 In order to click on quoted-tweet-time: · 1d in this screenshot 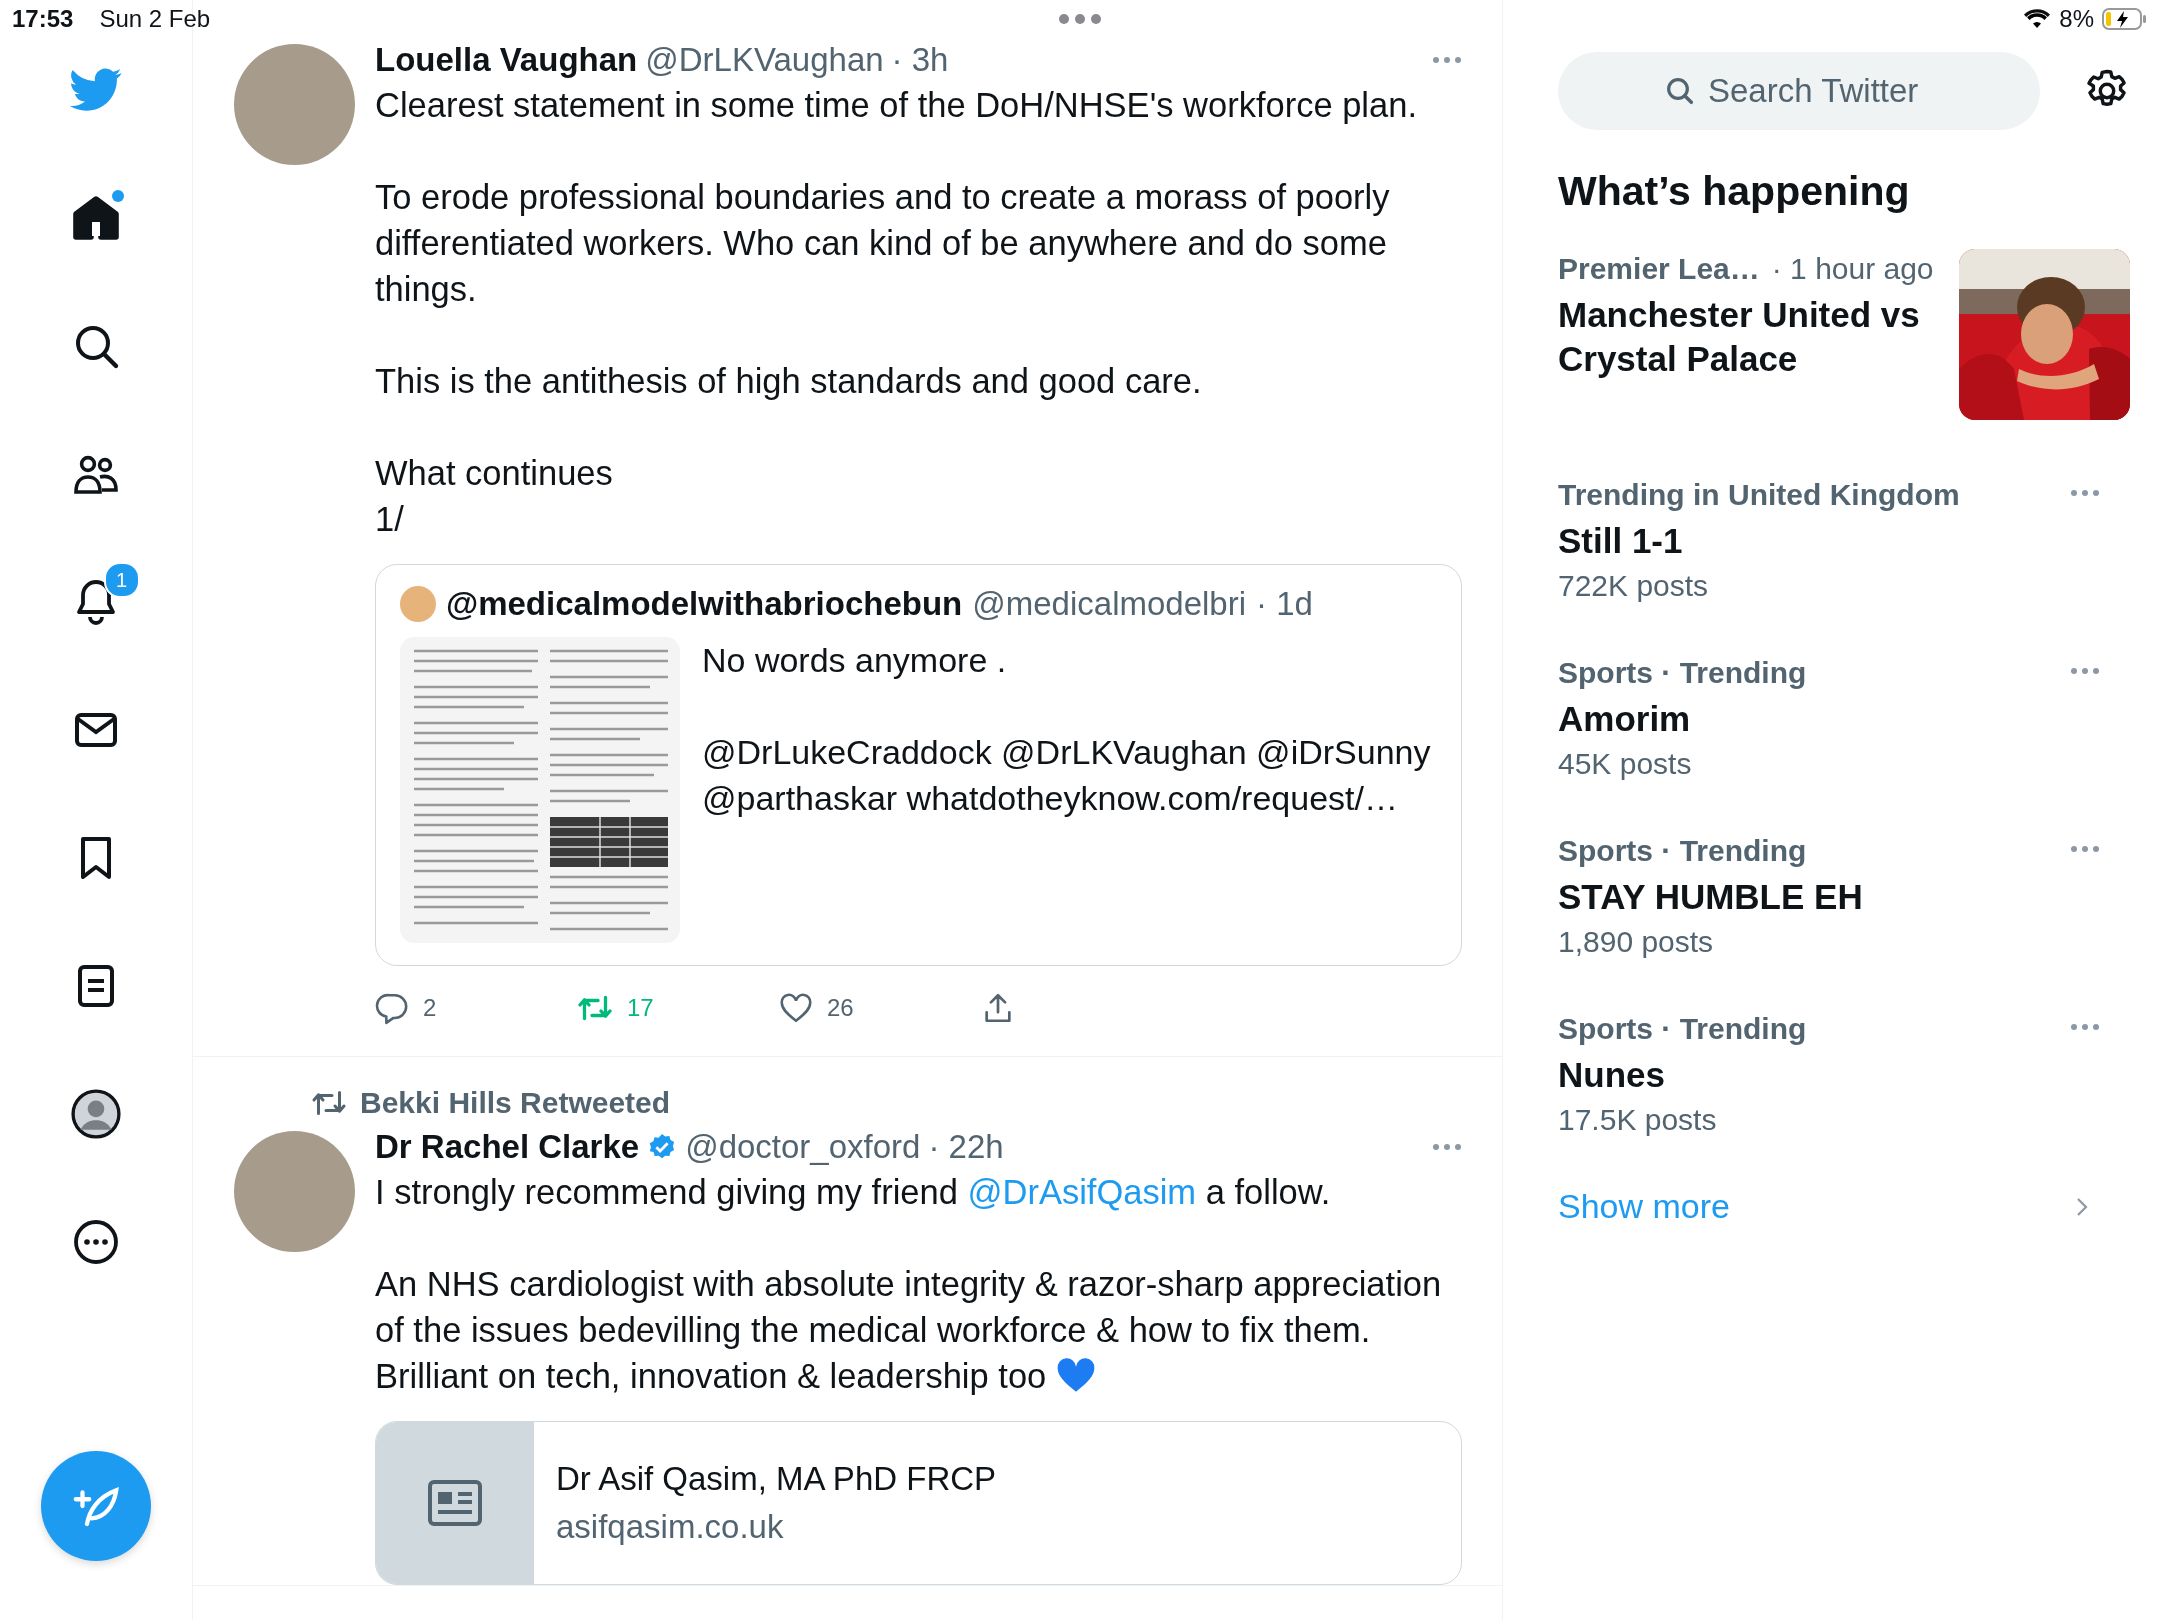, I will do `click(1284, 604)`.